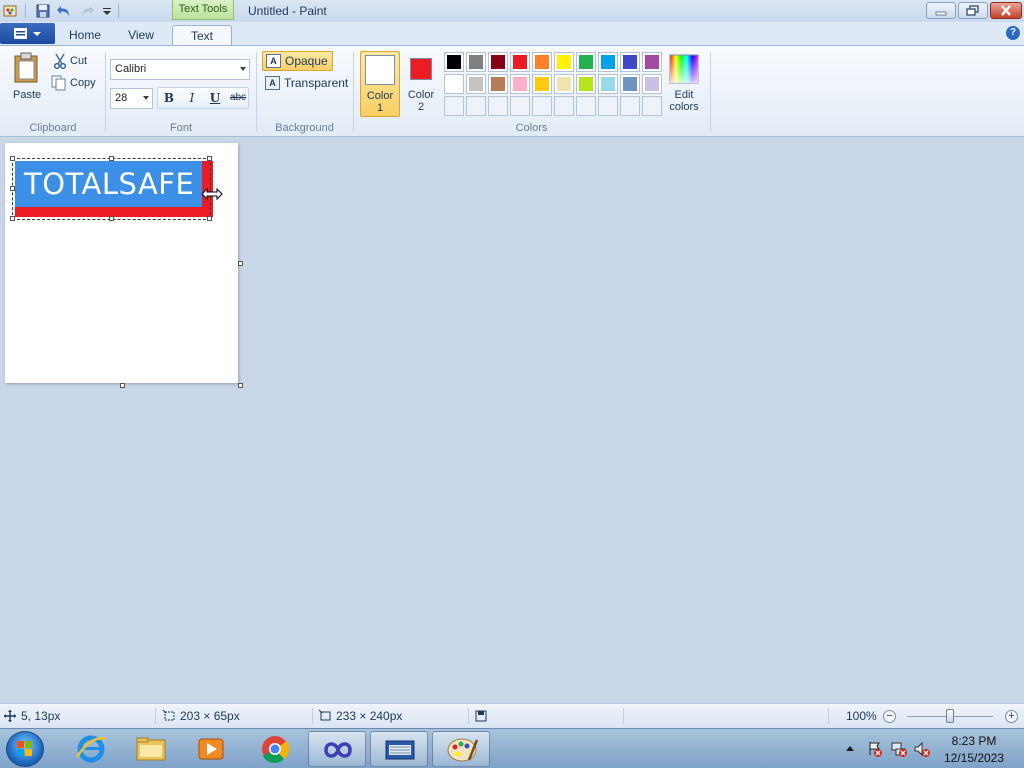 The width and height of the screenshot is (1024, 768). Describe the element at coordinates (107, 11) in the screenshot. I see `customize-qat-icon` at that location.